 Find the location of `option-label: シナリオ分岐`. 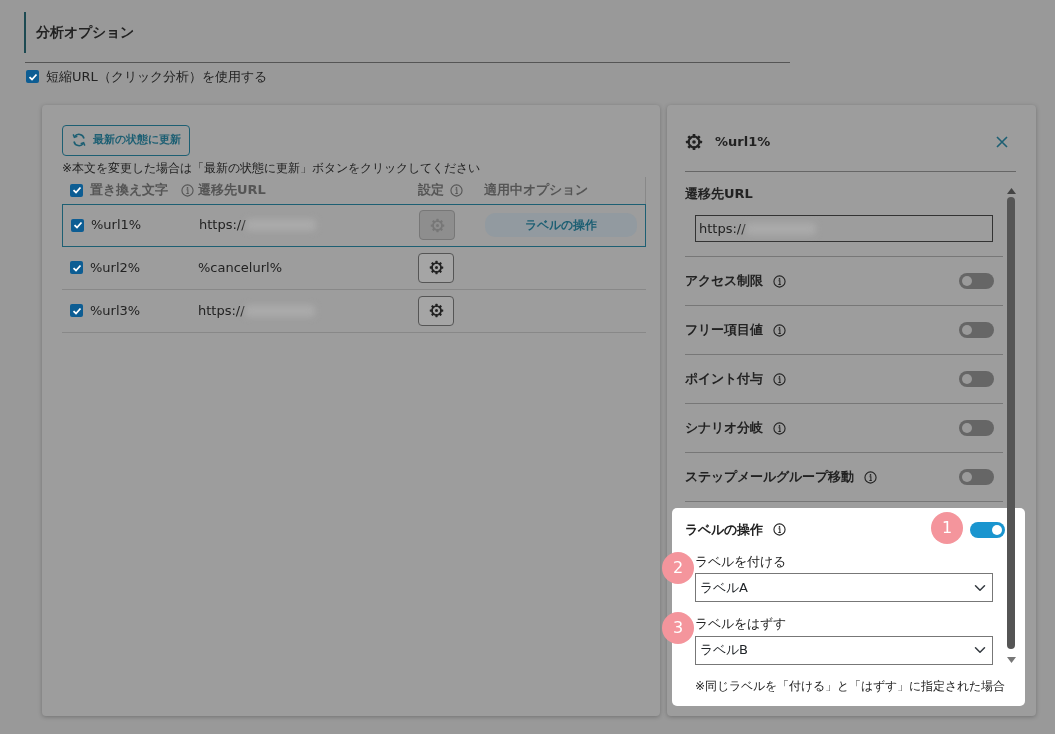

option-label: シナリオ分岐 is located at coordinates (724, 428).